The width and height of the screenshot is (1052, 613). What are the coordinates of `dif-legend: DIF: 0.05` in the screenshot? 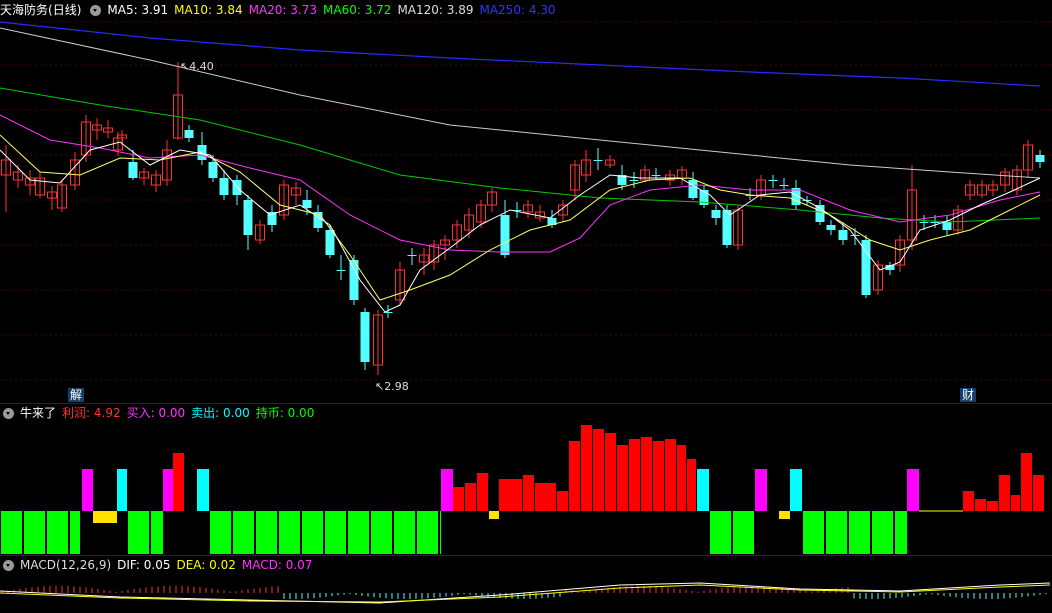 It's located at (144, 565).